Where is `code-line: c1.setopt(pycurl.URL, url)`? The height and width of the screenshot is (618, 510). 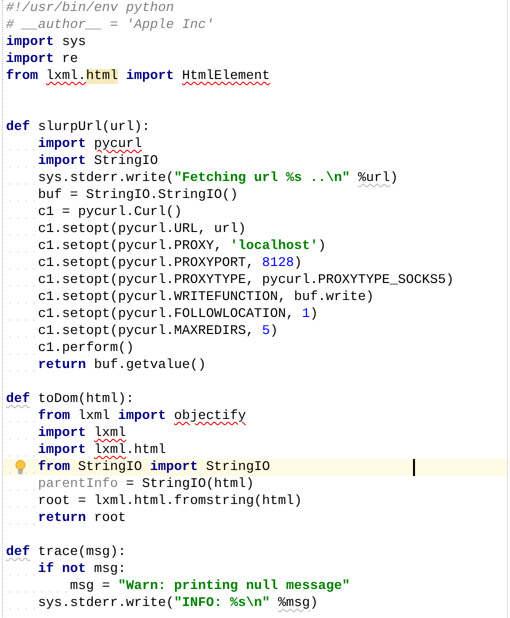
code-line: c1.setopt(pycurl.URL, url) is located at coordinates (256, 229).